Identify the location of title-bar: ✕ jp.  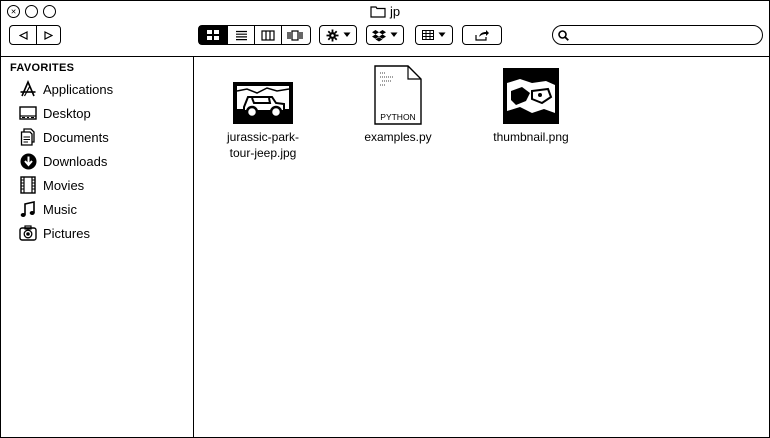
(385, 29).